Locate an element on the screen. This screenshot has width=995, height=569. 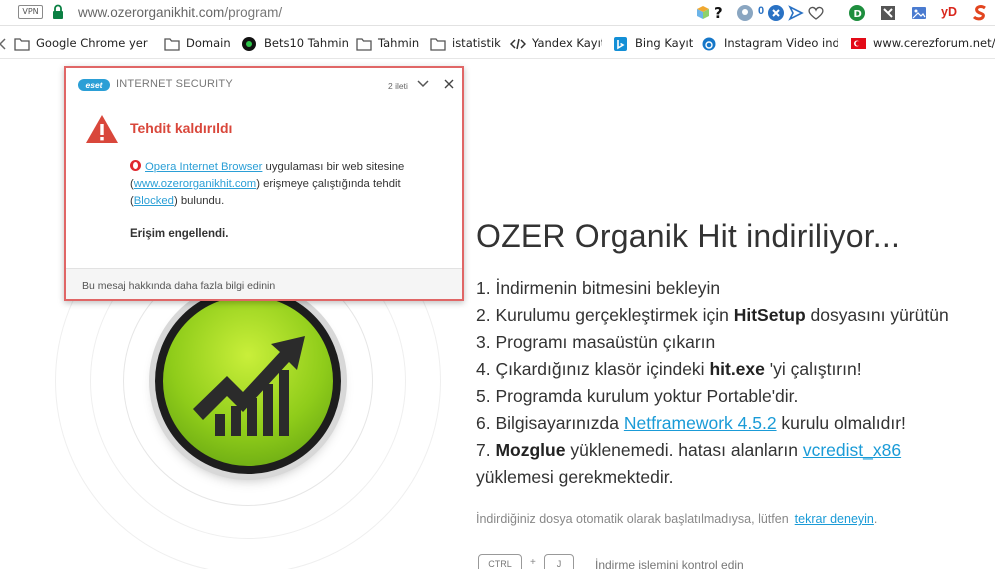
s-extension-icon is located at coordinates (980, 13).